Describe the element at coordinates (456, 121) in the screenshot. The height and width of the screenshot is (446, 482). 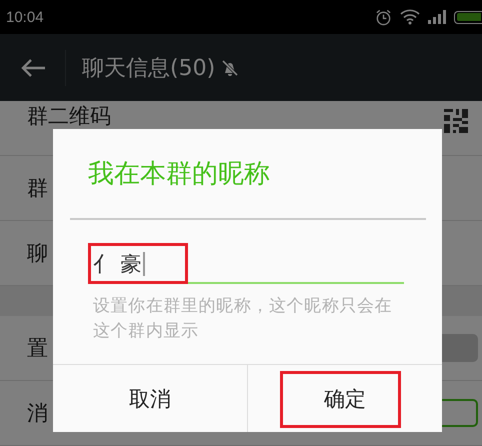
I see `qr-code-icon` at that location.